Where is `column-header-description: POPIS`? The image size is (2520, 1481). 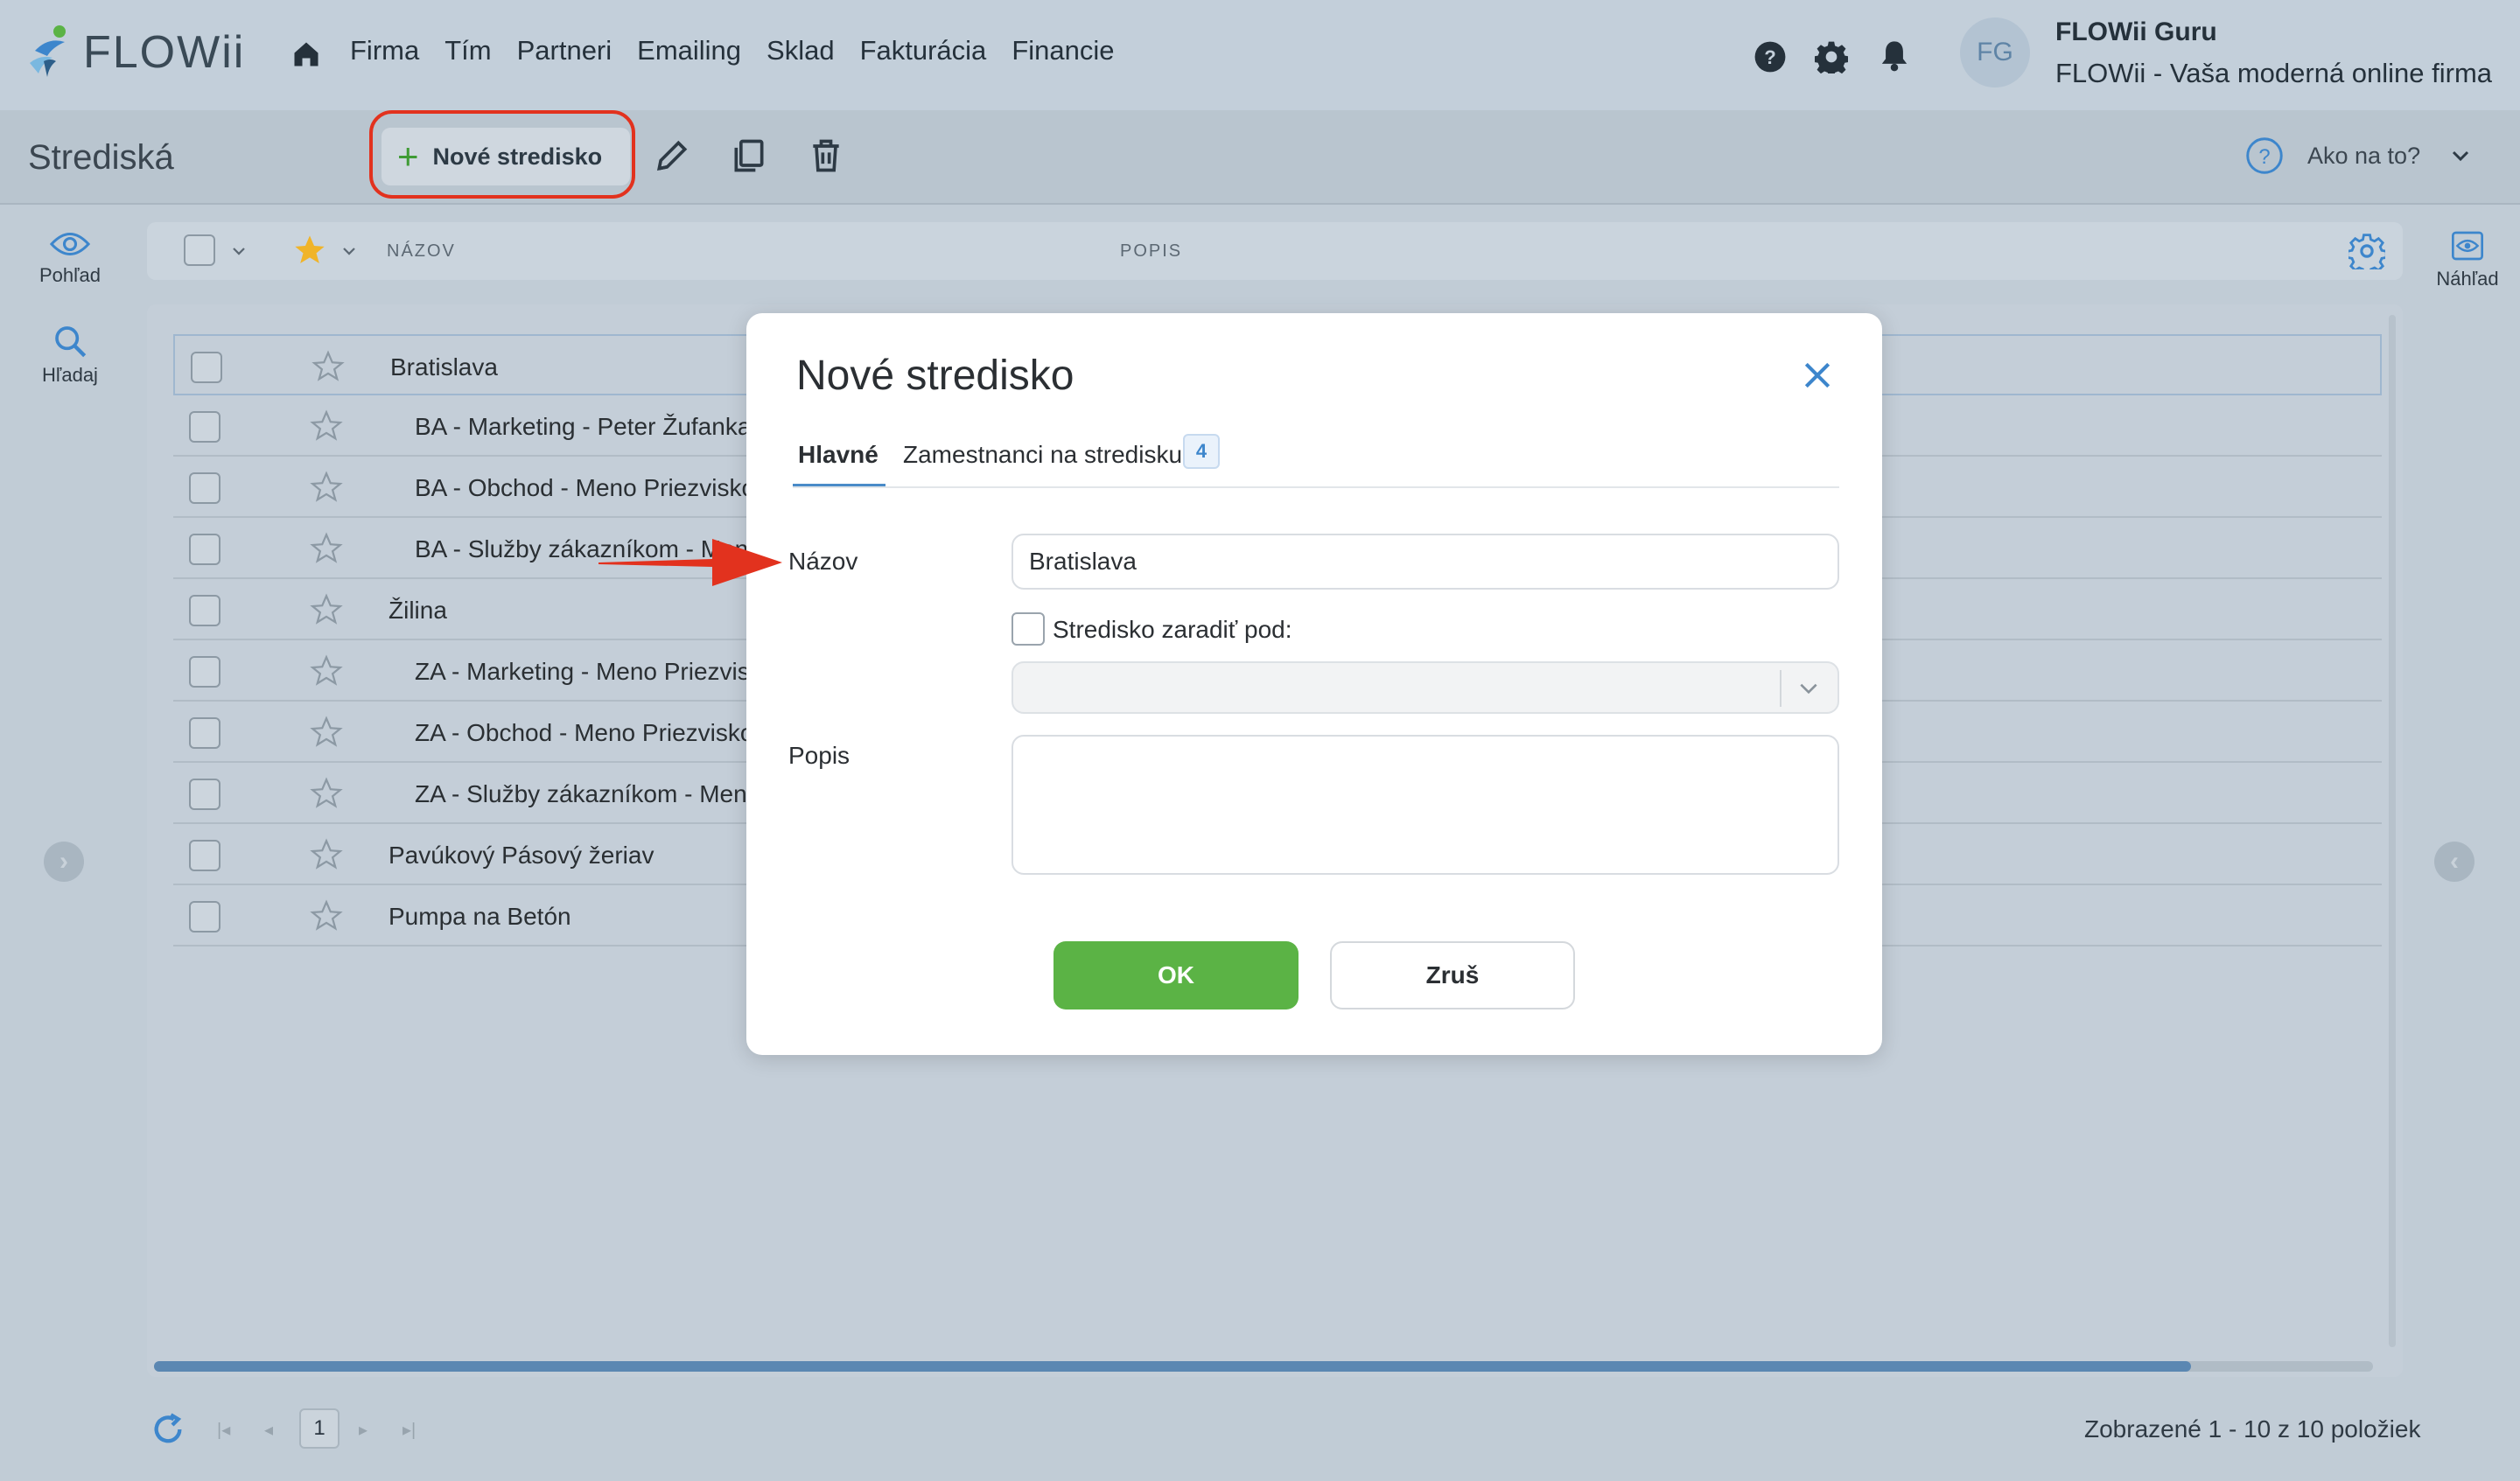
column-header-description: POPIS is located at coordinates (1151, 251).